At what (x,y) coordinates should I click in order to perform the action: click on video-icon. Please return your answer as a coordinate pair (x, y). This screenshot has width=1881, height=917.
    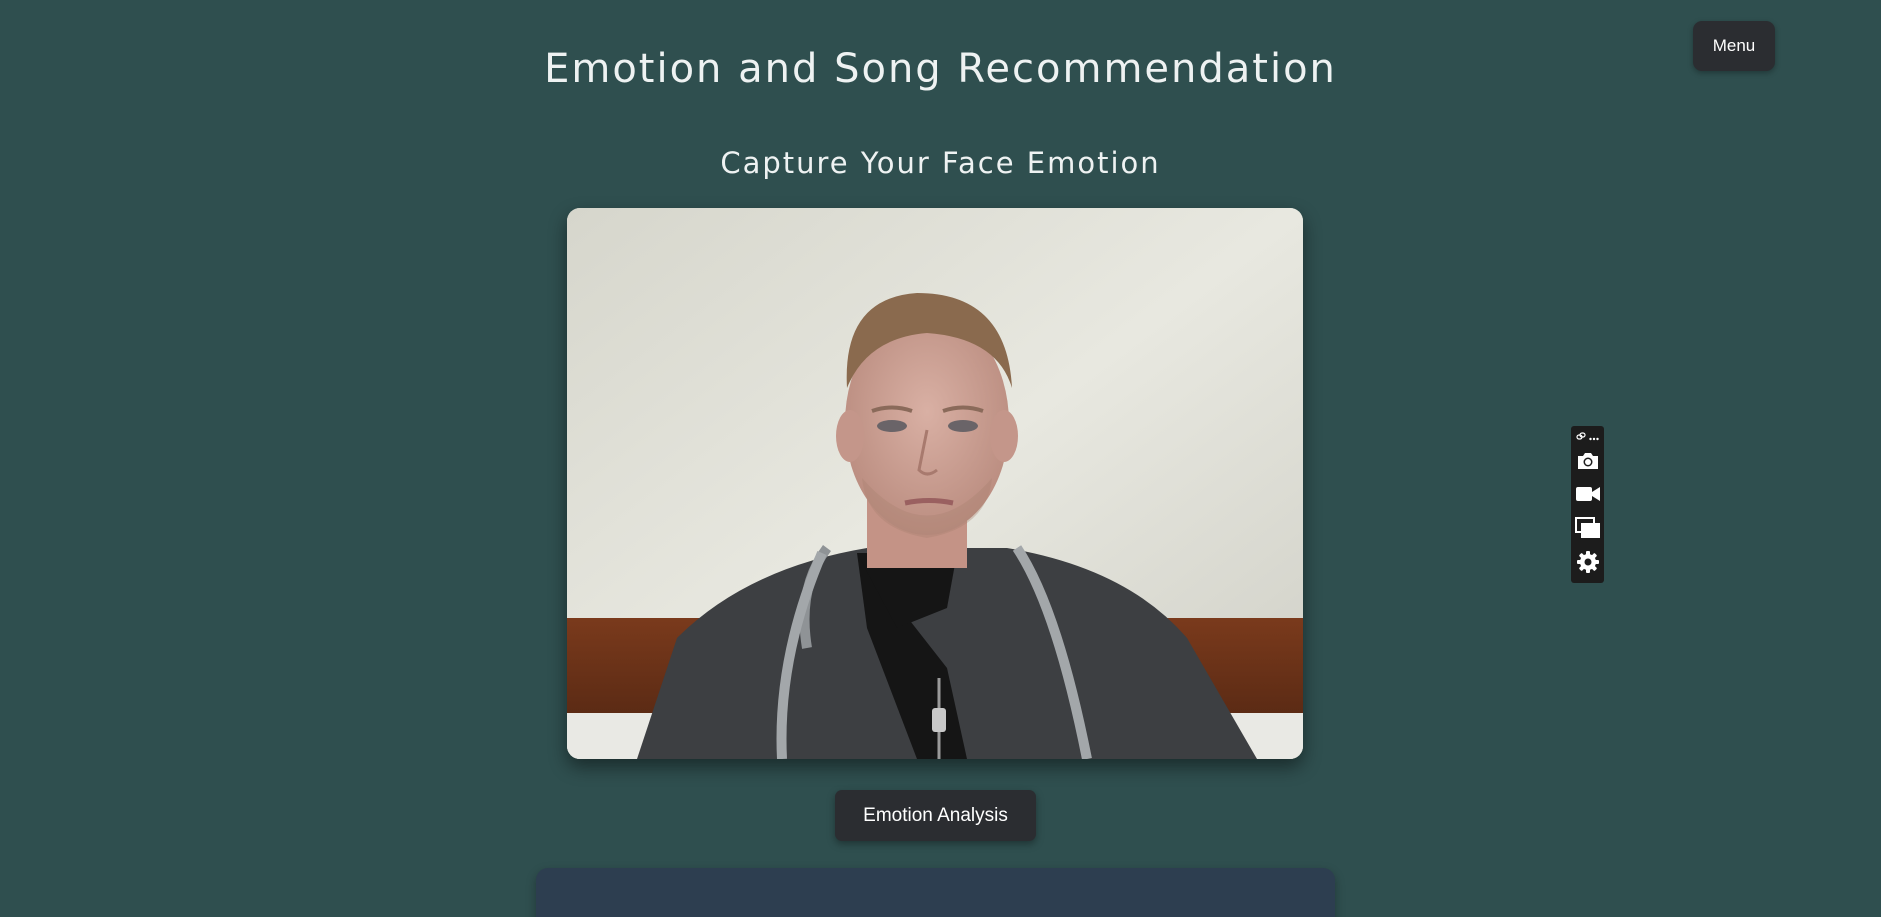
    Looking at the image, I should click on (1587, 493).